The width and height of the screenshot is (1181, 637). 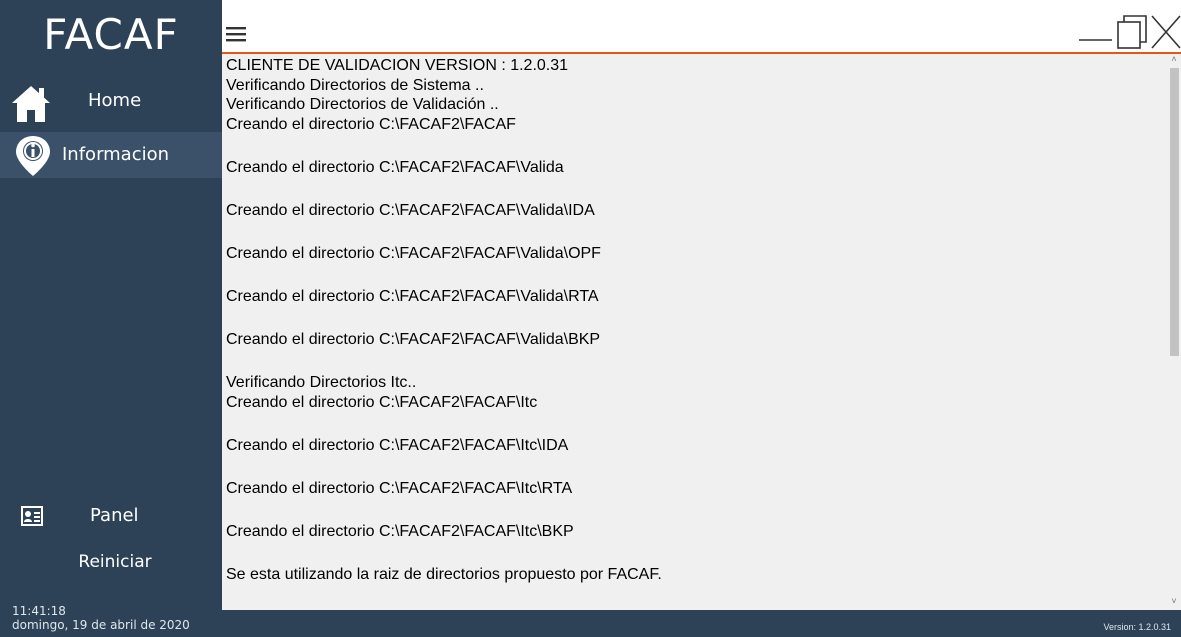 I want to click on scroll-up-icon: ˄, so click(x=1174, y=61).